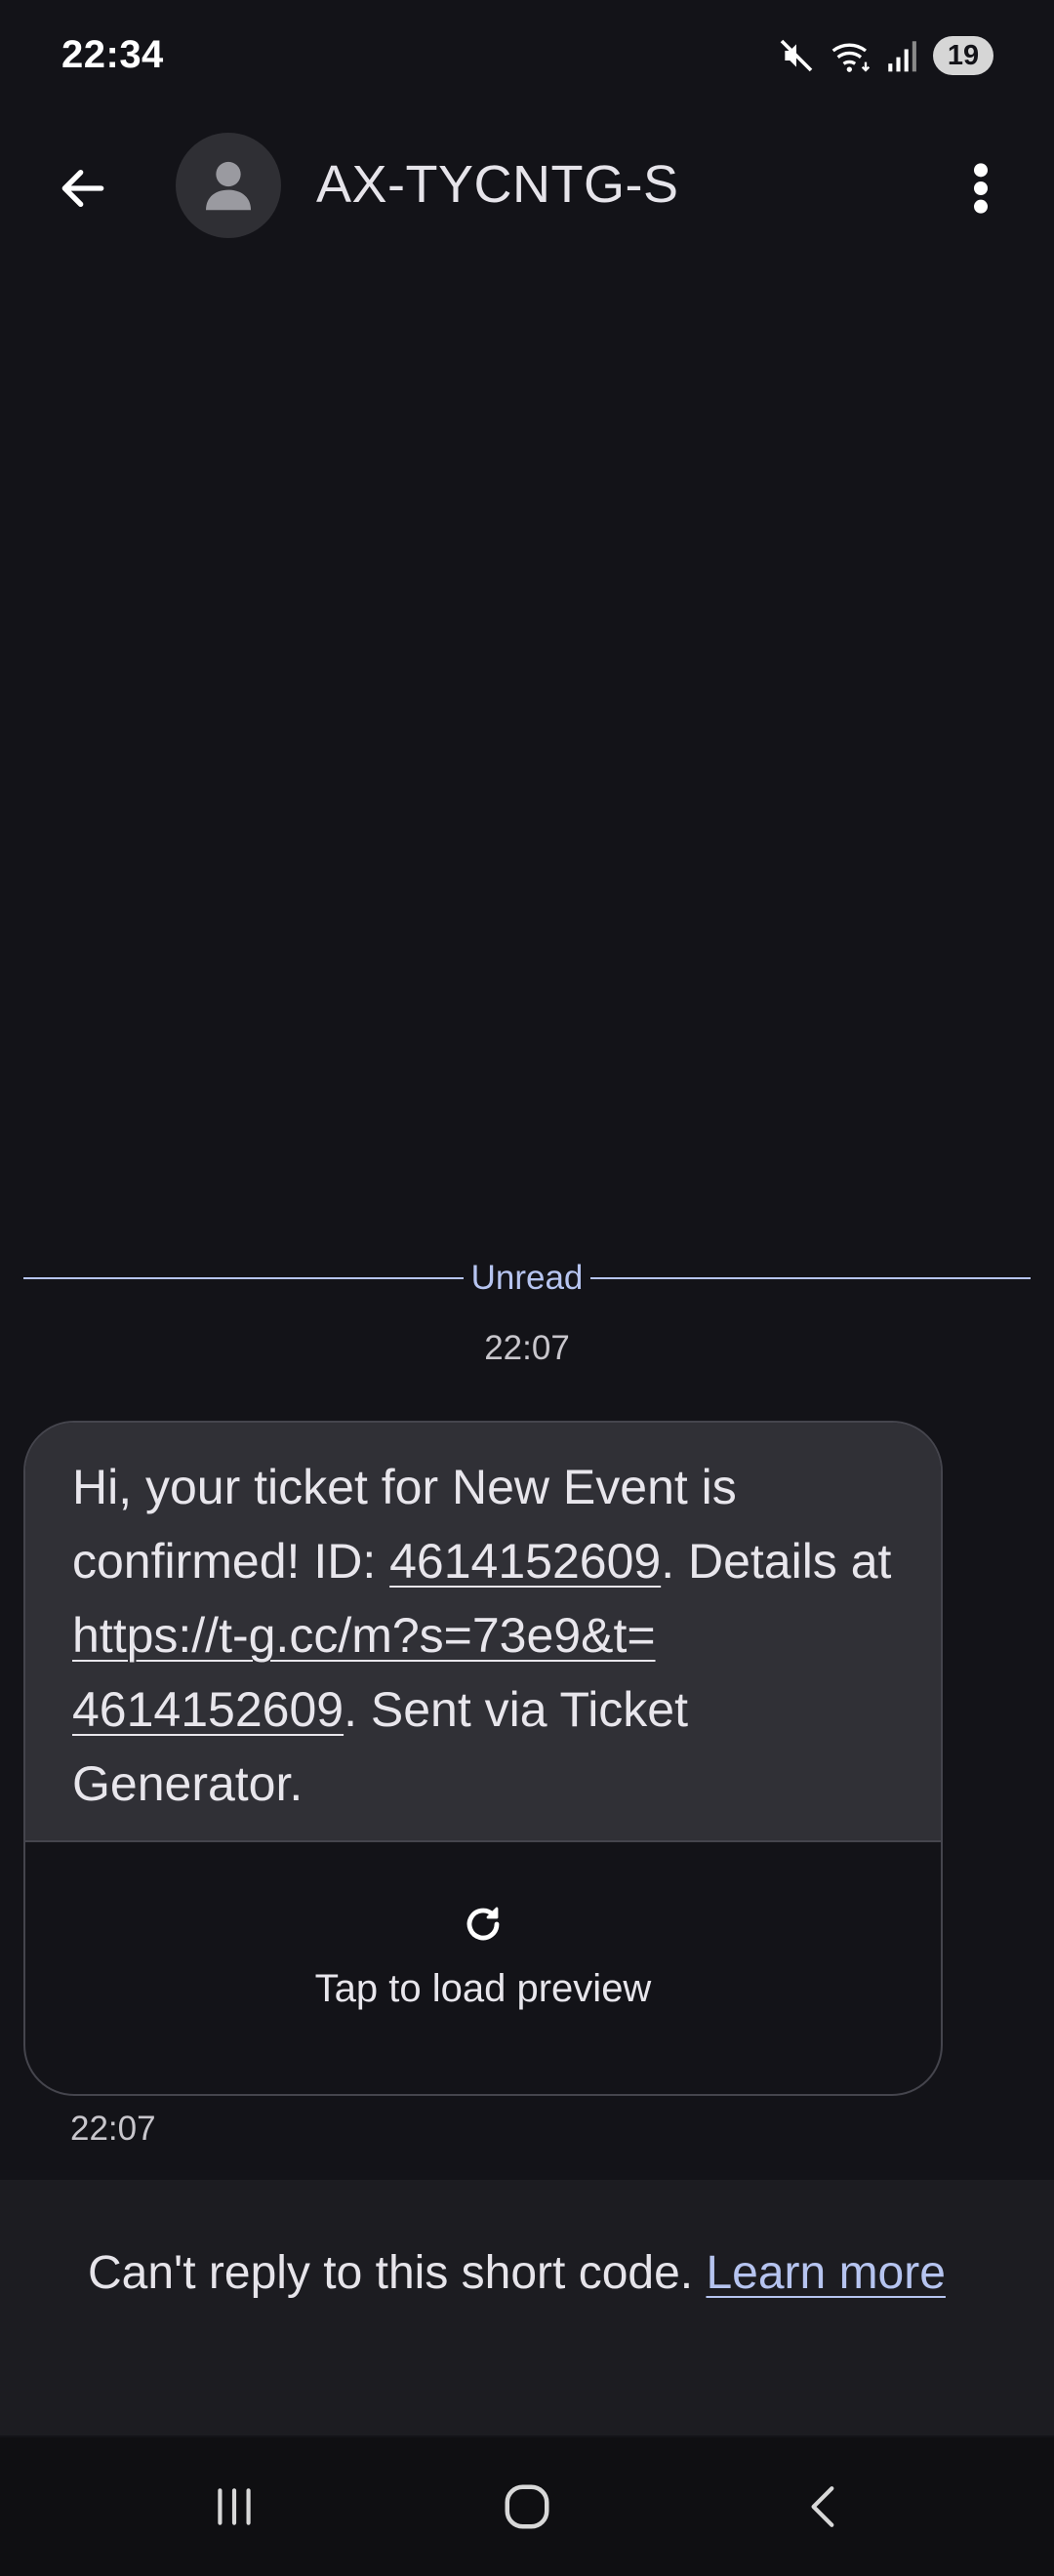  Describe the element at coordinates (397, 2273) in the screenshot. I see `reply-disabled-message: Can't reply to this short code.` at that location.